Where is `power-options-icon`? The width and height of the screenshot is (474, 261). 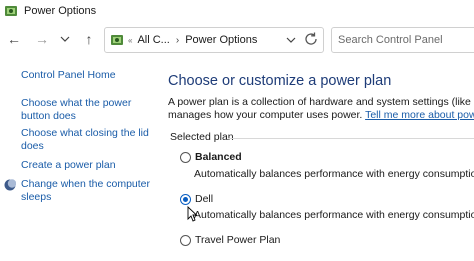 power-options-icon is located at coordinates (11, 11).